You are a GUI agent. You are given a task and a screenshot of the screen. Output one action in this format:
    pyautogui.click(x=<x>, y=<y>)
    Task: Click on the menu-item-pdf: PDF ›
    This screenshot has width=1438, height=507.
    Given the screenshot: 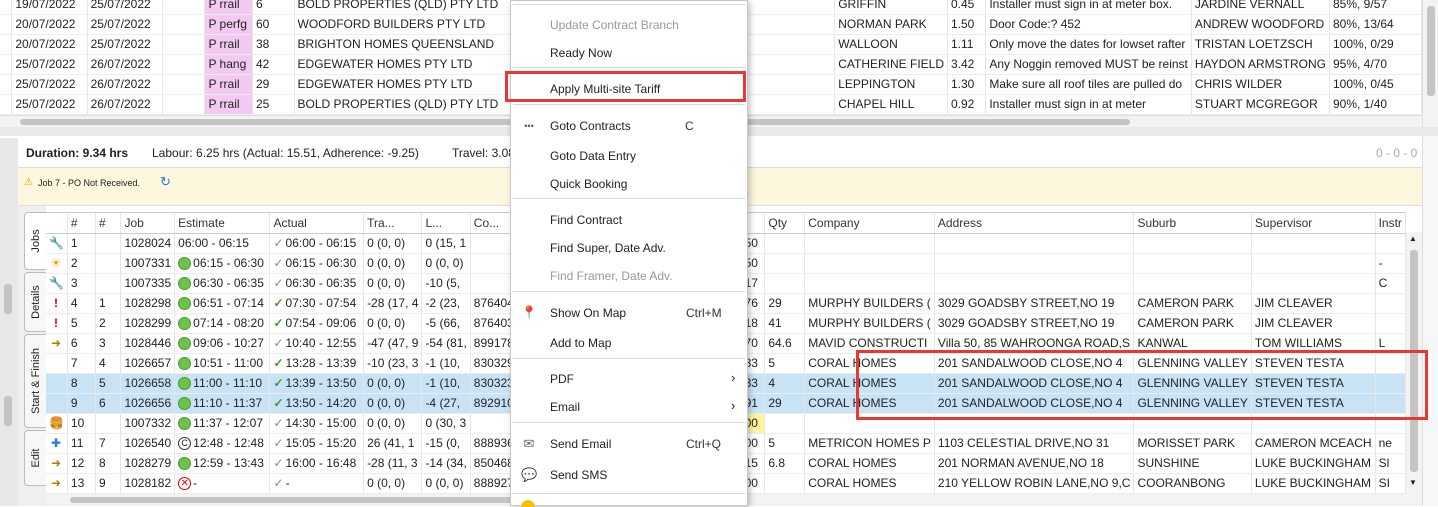 What is the action you would take?
    pyautogui.click(x=629, y=379)
    